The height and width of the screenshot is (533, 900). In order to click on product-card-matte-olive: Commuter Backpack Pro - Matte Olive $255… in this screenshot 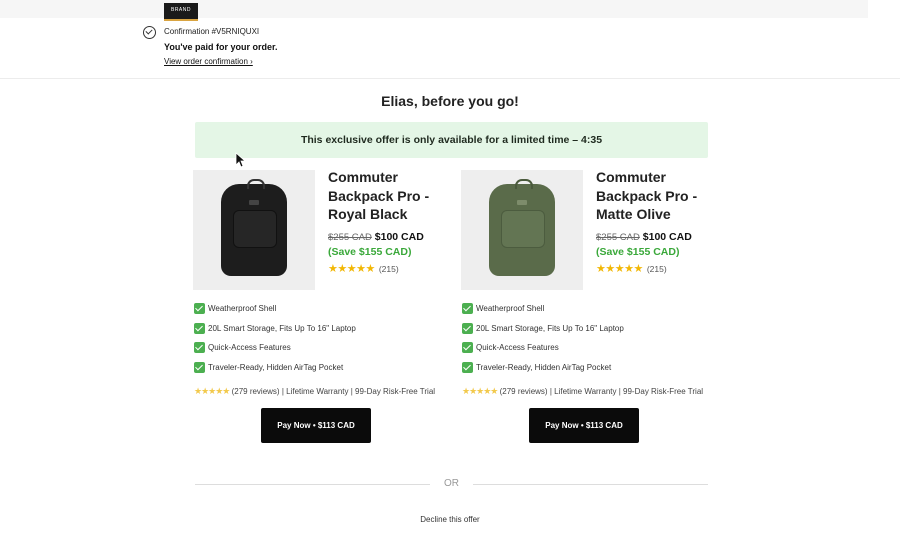, I will do `click(586, 308)`.